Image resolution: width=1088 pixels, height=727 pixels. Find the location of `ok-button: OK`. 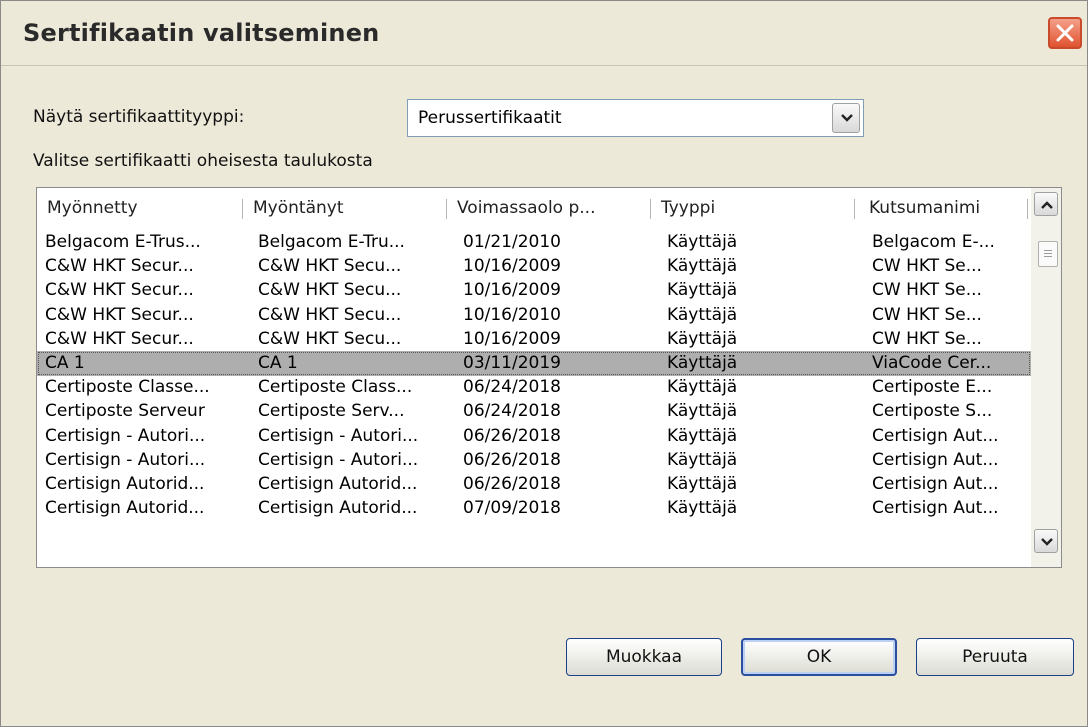

ok-button: OK is located at coordinates (819, 657).